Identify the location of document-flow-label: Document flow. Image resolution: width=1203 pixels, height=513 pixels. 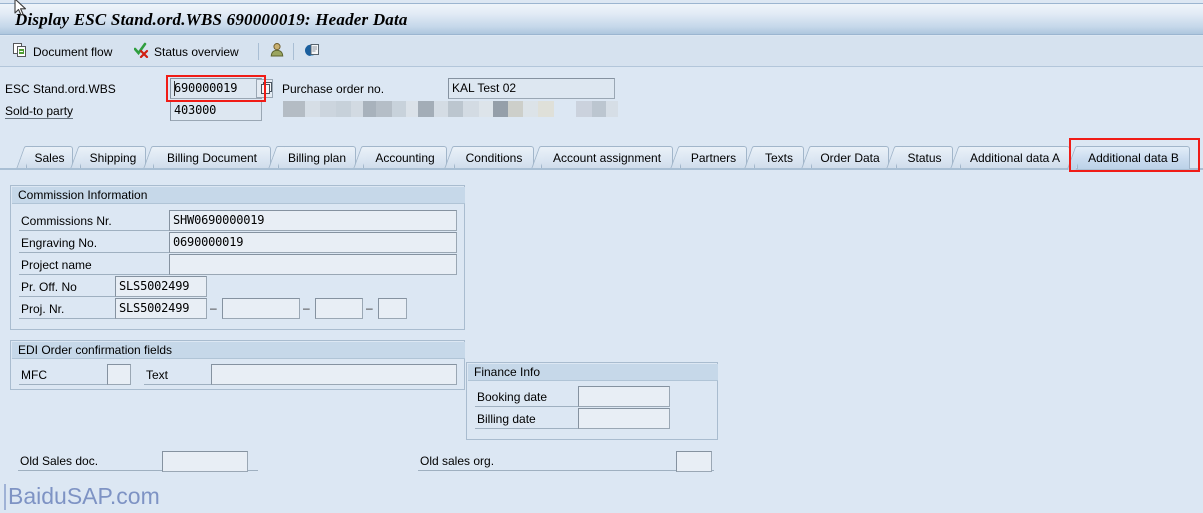
(73, 51).